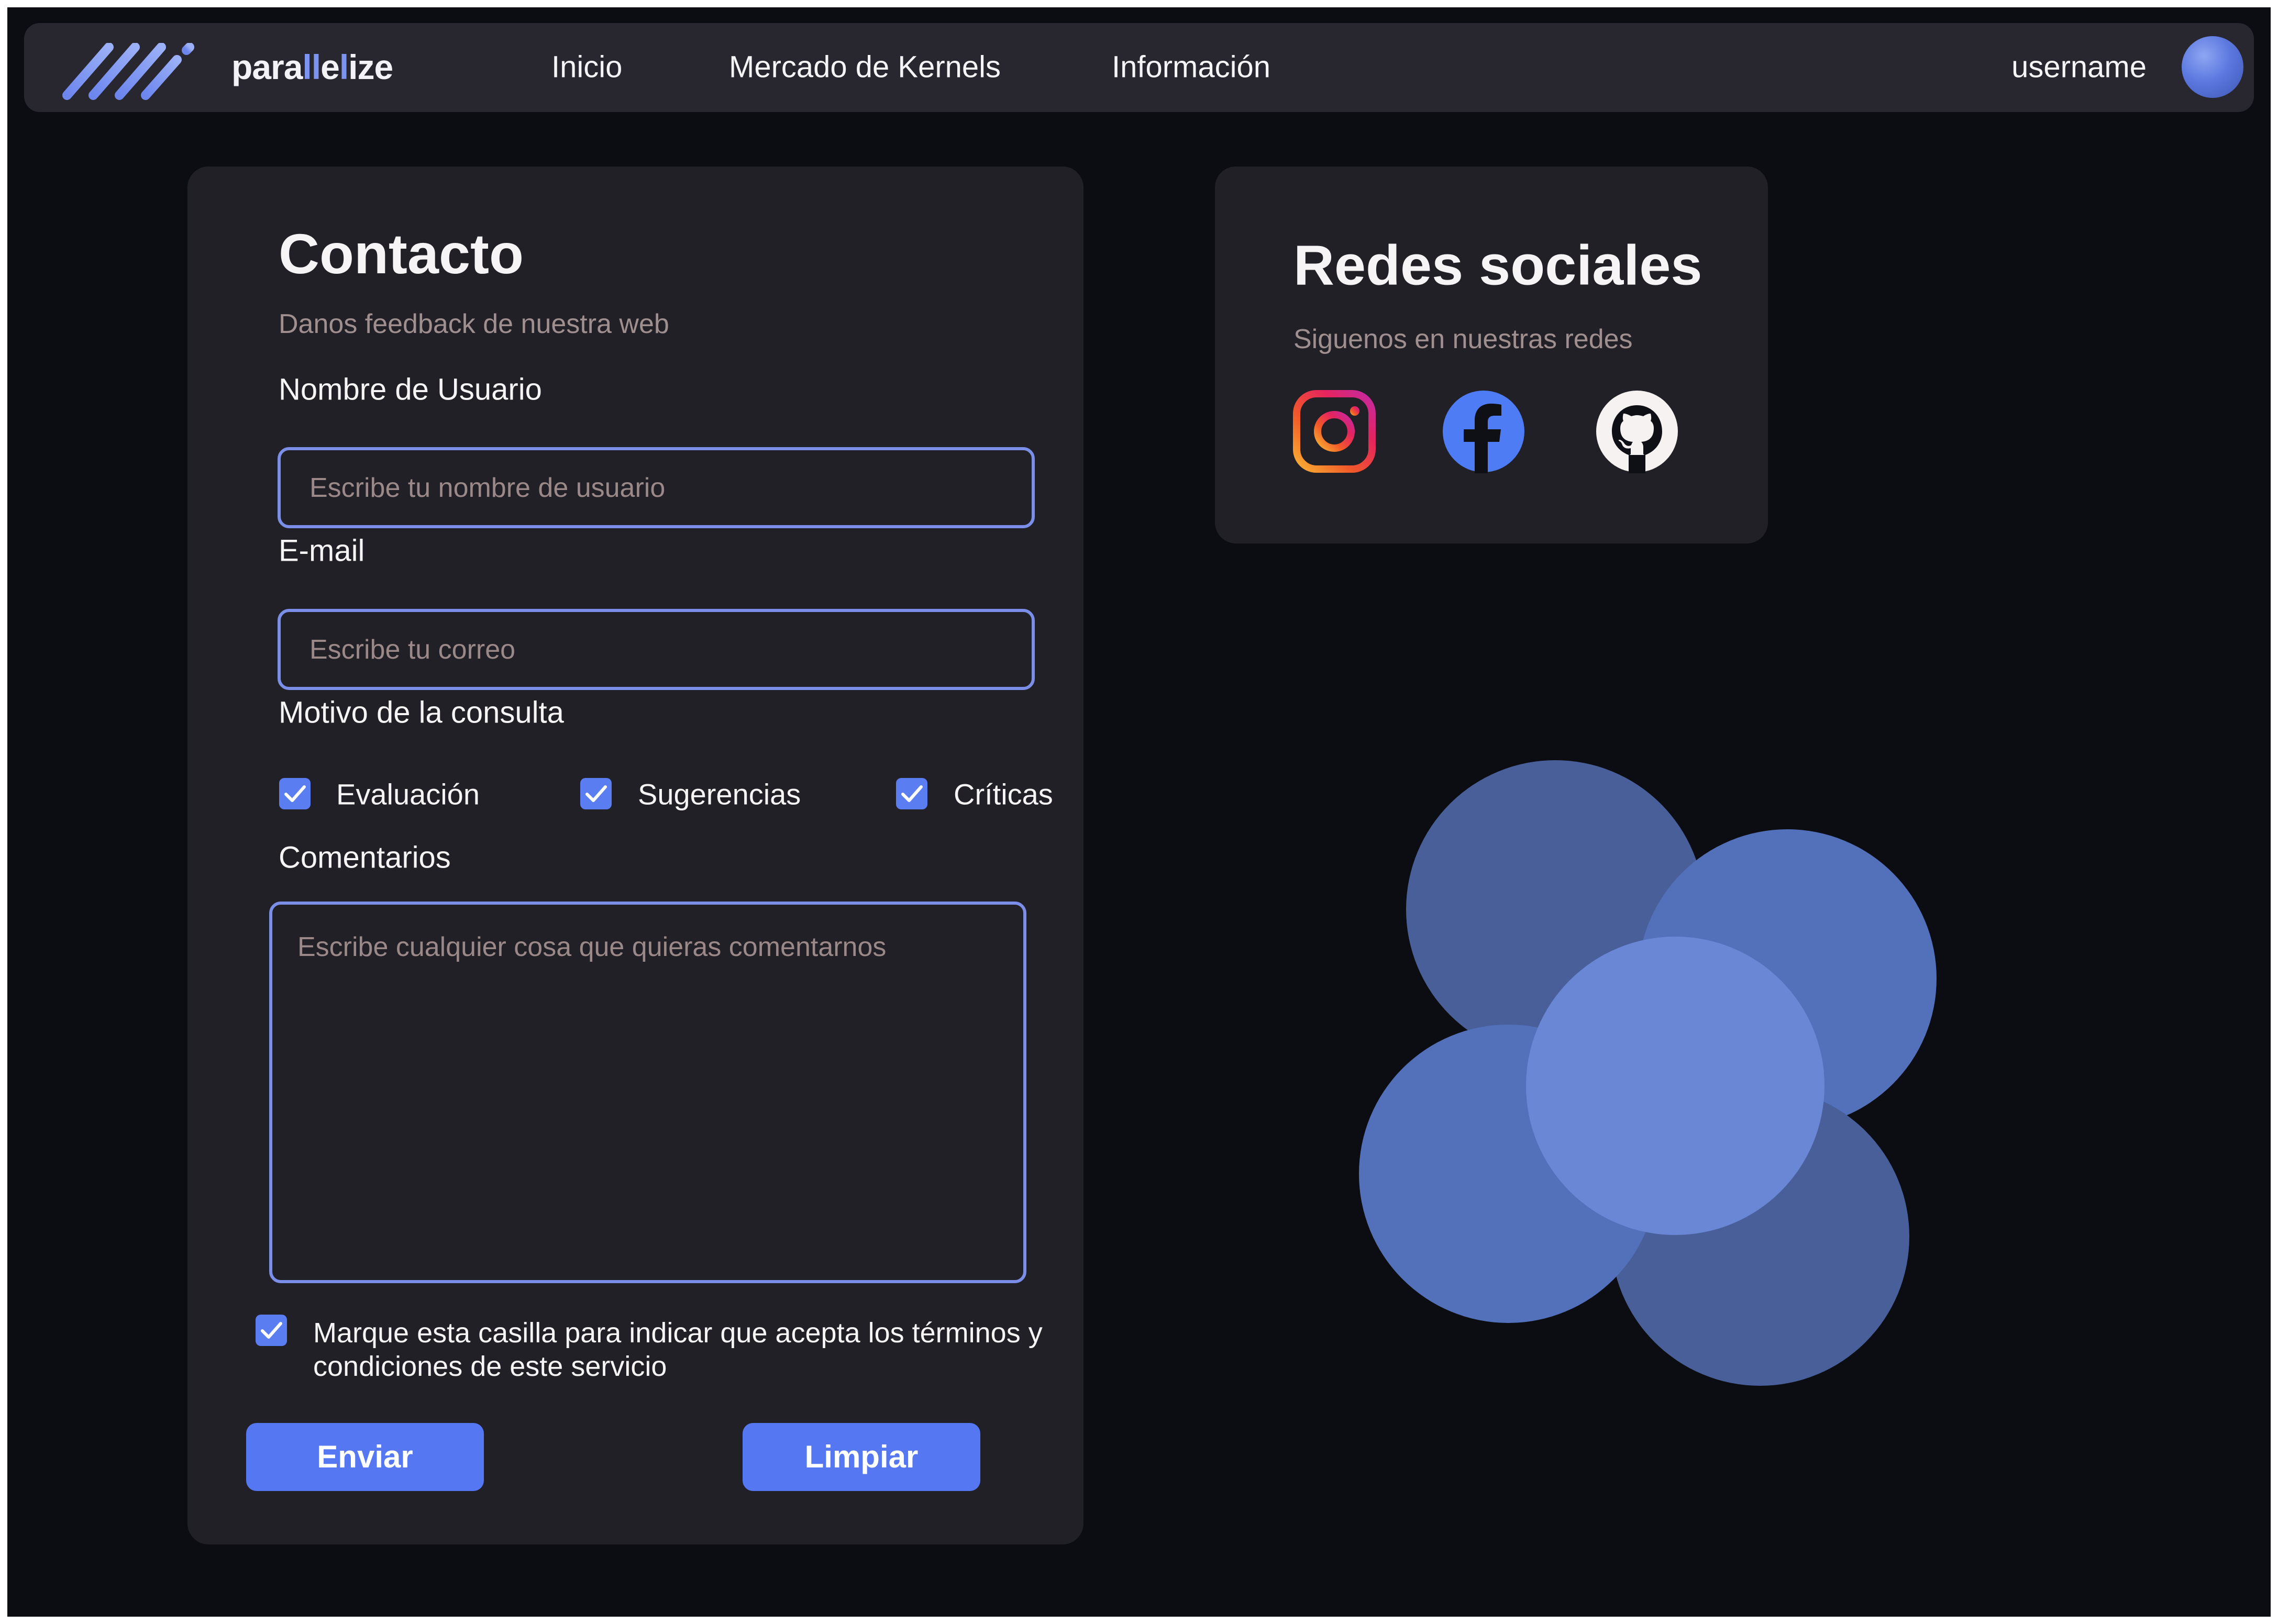 The width and height of the screenshot is (2278, 1624). What do you see at coordinates (322, 550) in the screenshot?
I see `email-field-label: E-mail` at bounding box center [322, 550].